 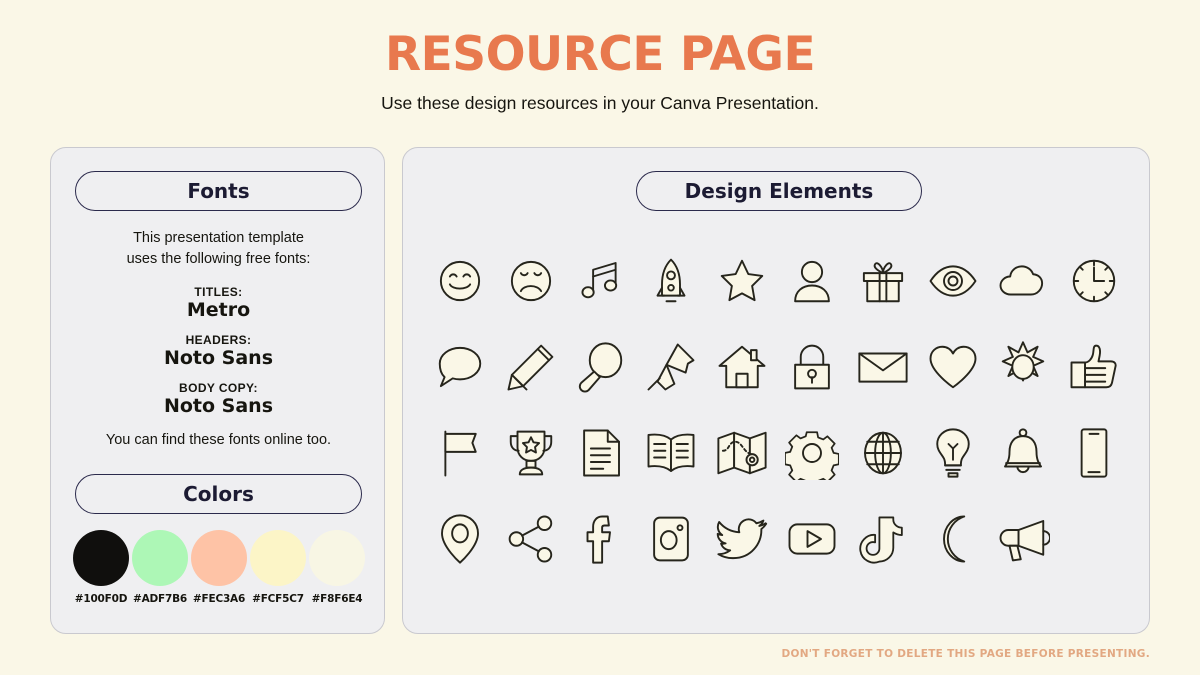 I want to click on lock-icon, so click(x=812, y=367).